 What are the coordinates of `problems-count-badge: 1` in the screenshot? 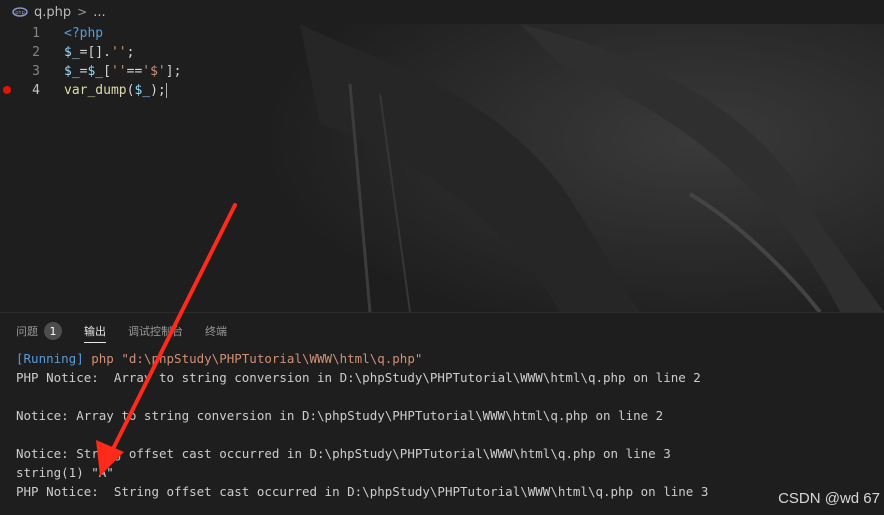 It's located at (53, 331).